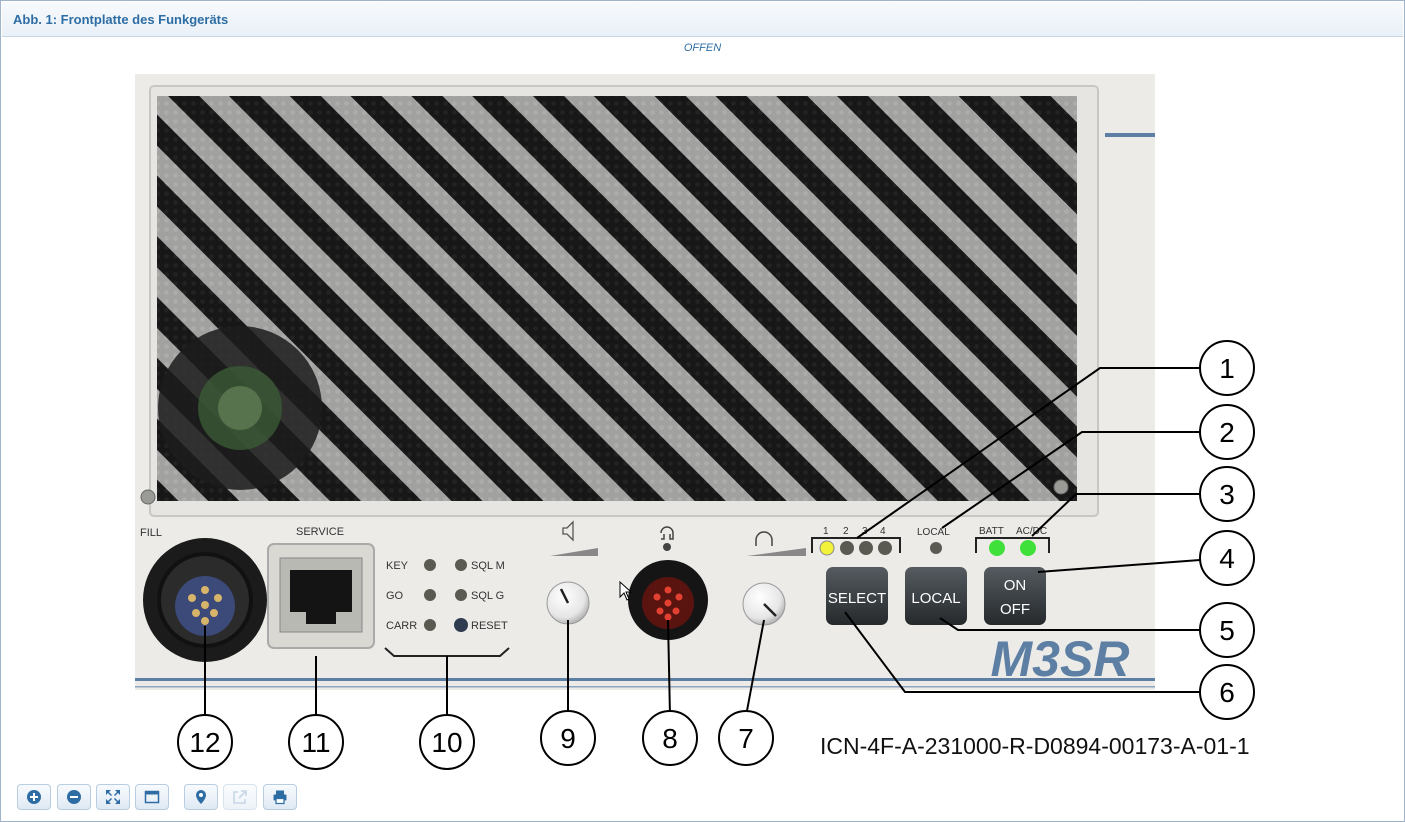  I want to click on svg-text: 5, so click(1227, 630).